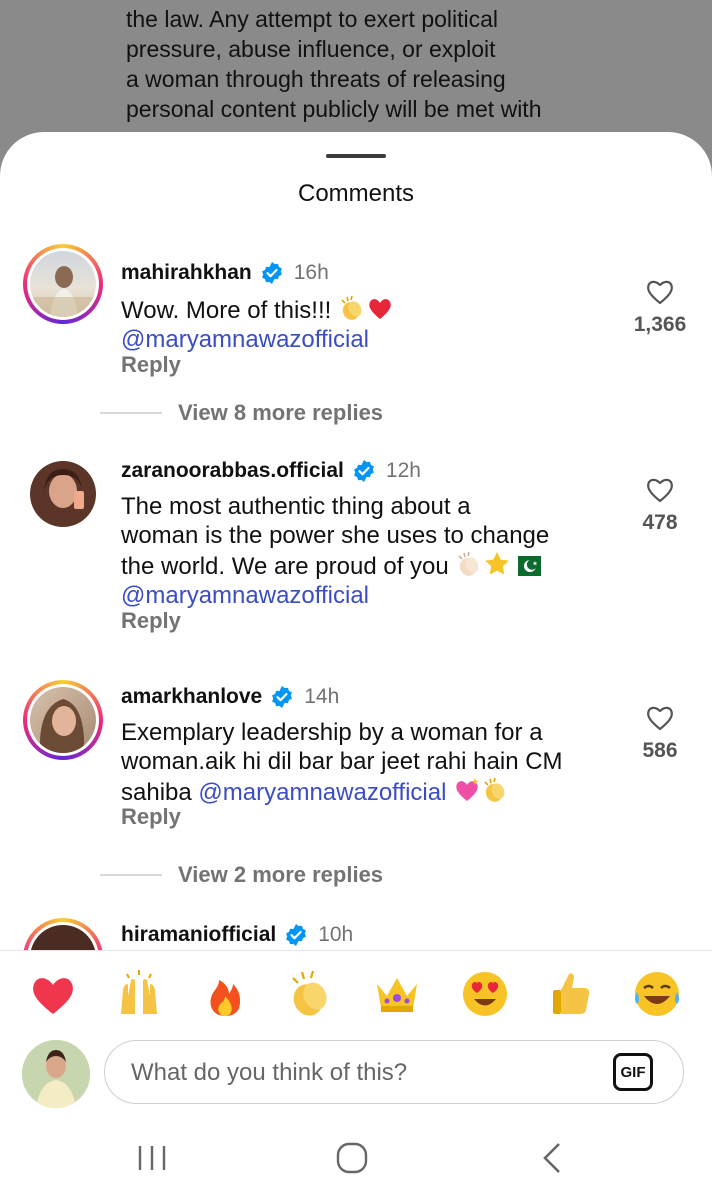 The height and width of the screenshot is (1200, 712). I want to click on current-user-avatar, so click(56, 1074).